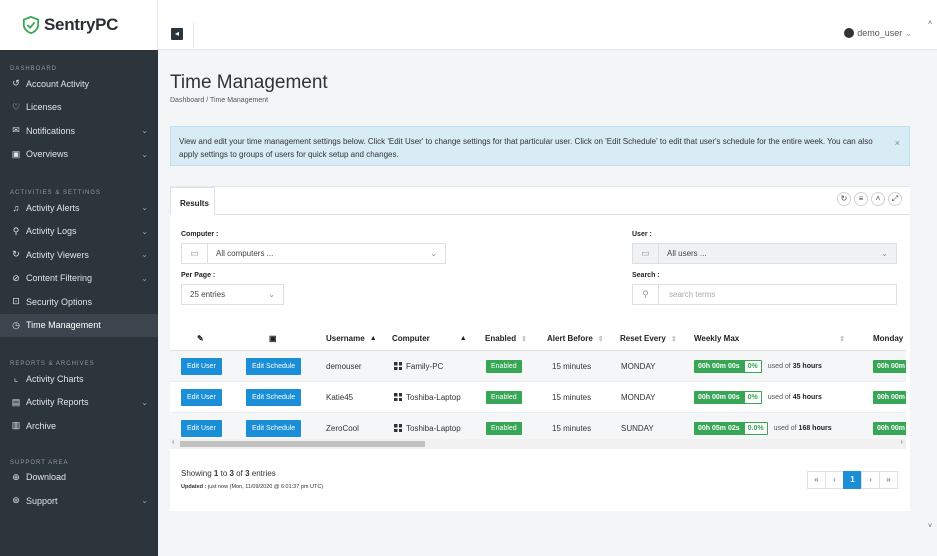 This screenshot has height=556, width=937. I want to click on sidebar-item-activity-viewers: ↻ Activity Viewers ⌄, so click(79, 255).